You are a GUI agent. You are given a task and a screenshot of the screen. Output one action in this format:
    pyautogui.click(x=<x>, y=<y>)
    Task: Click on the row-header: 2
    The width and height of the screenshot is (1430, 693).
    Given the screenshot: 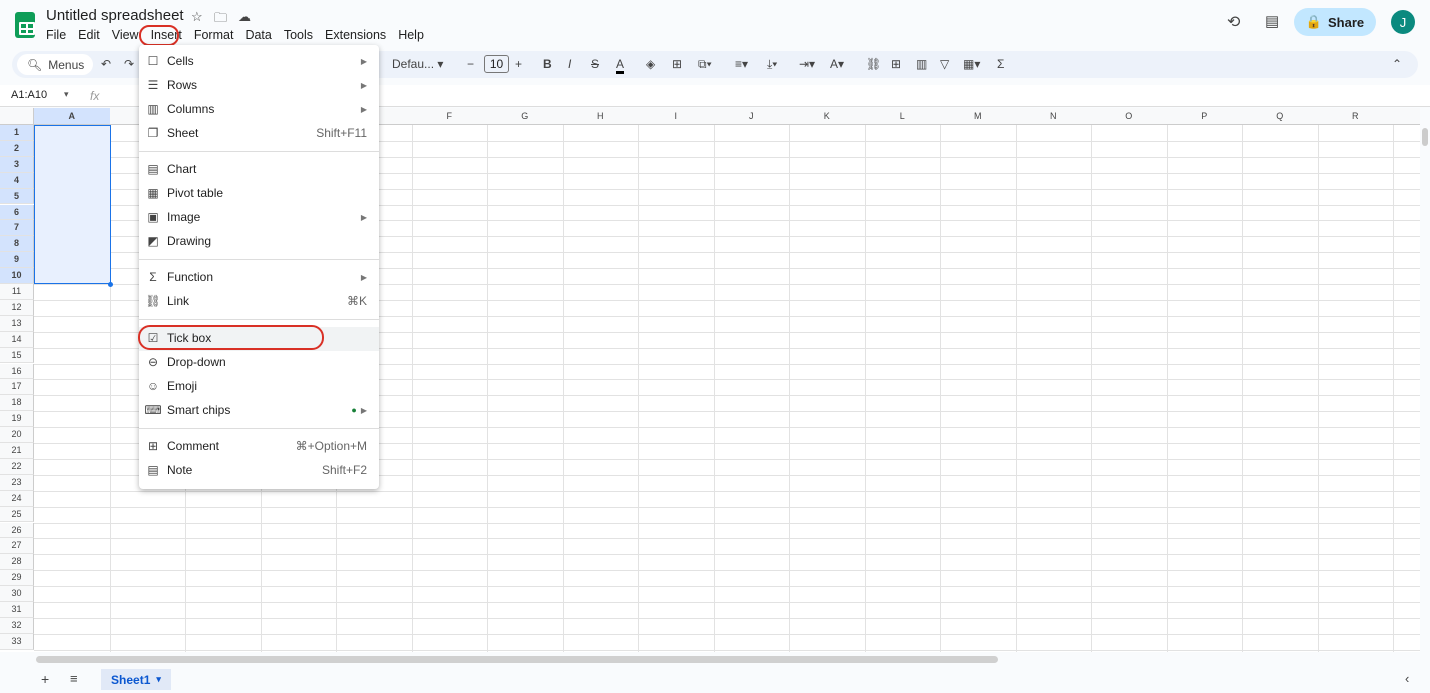 What is the action you would take?
    pyautogui.click(x=17, y=148)
    